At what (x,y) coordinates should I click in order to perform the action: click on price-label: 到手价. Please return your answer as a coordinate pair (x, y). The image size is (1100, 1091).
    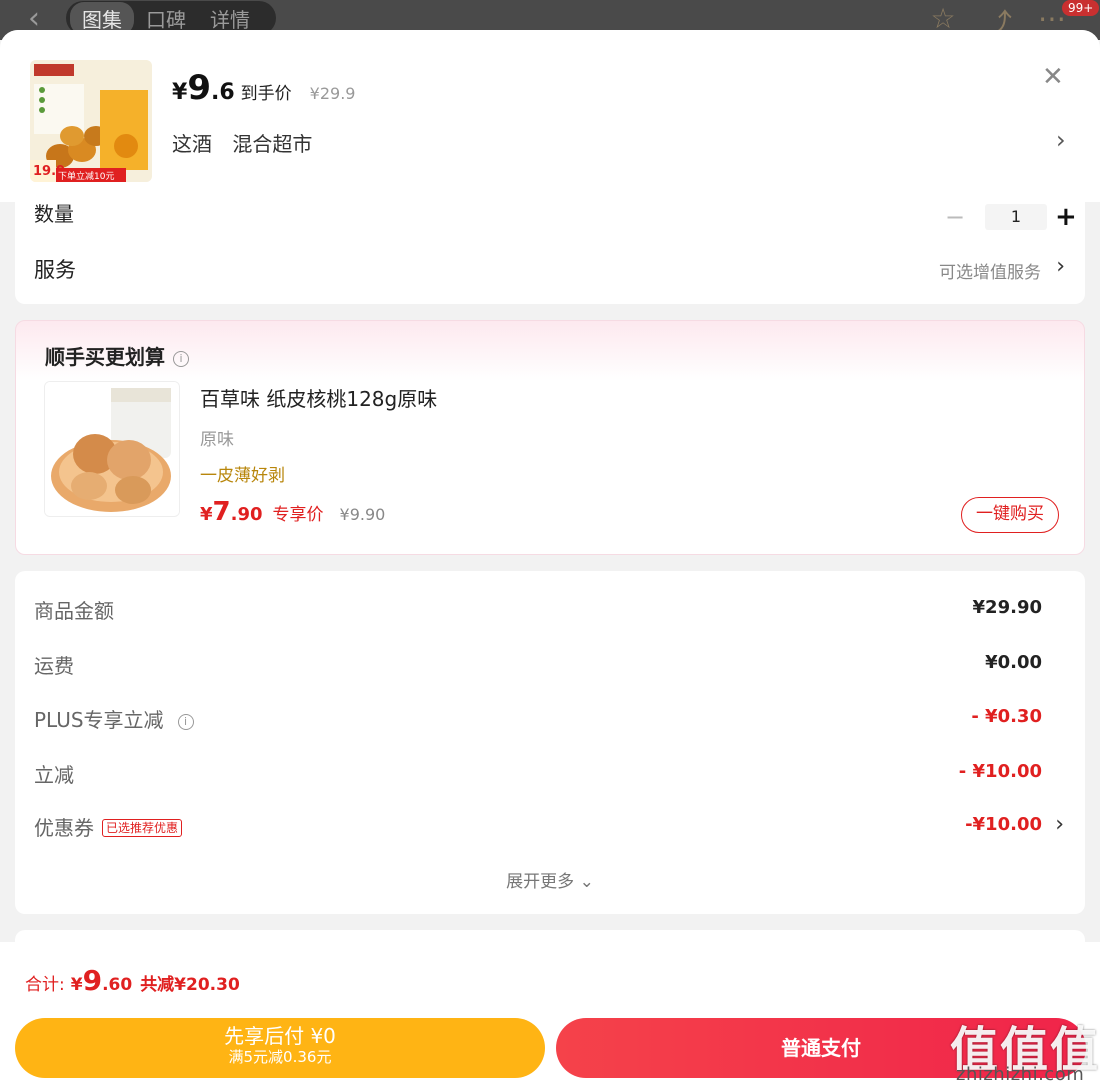
    Looking at the image, I should click on (266, 94).